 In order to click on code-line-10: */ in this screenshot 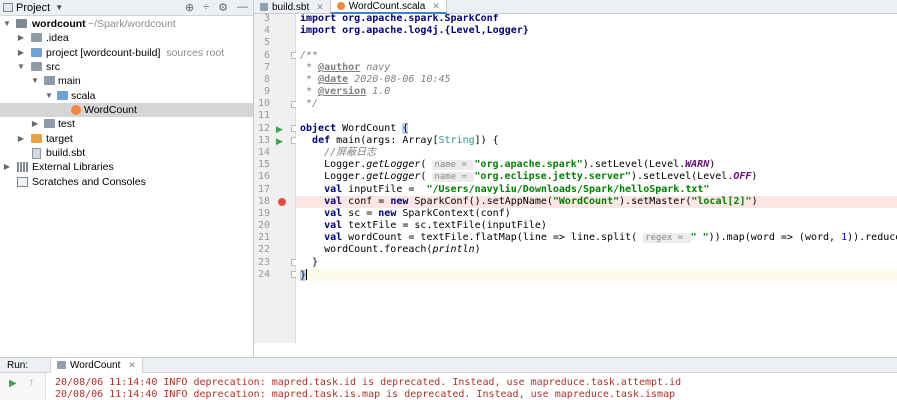, I will do `click(309, 103)`.